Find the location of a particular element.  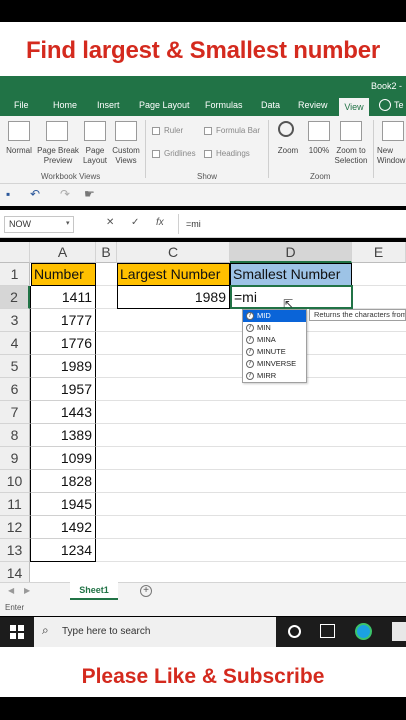

page-layout-view-button: Page Layout is located at coordinates (95, 156).